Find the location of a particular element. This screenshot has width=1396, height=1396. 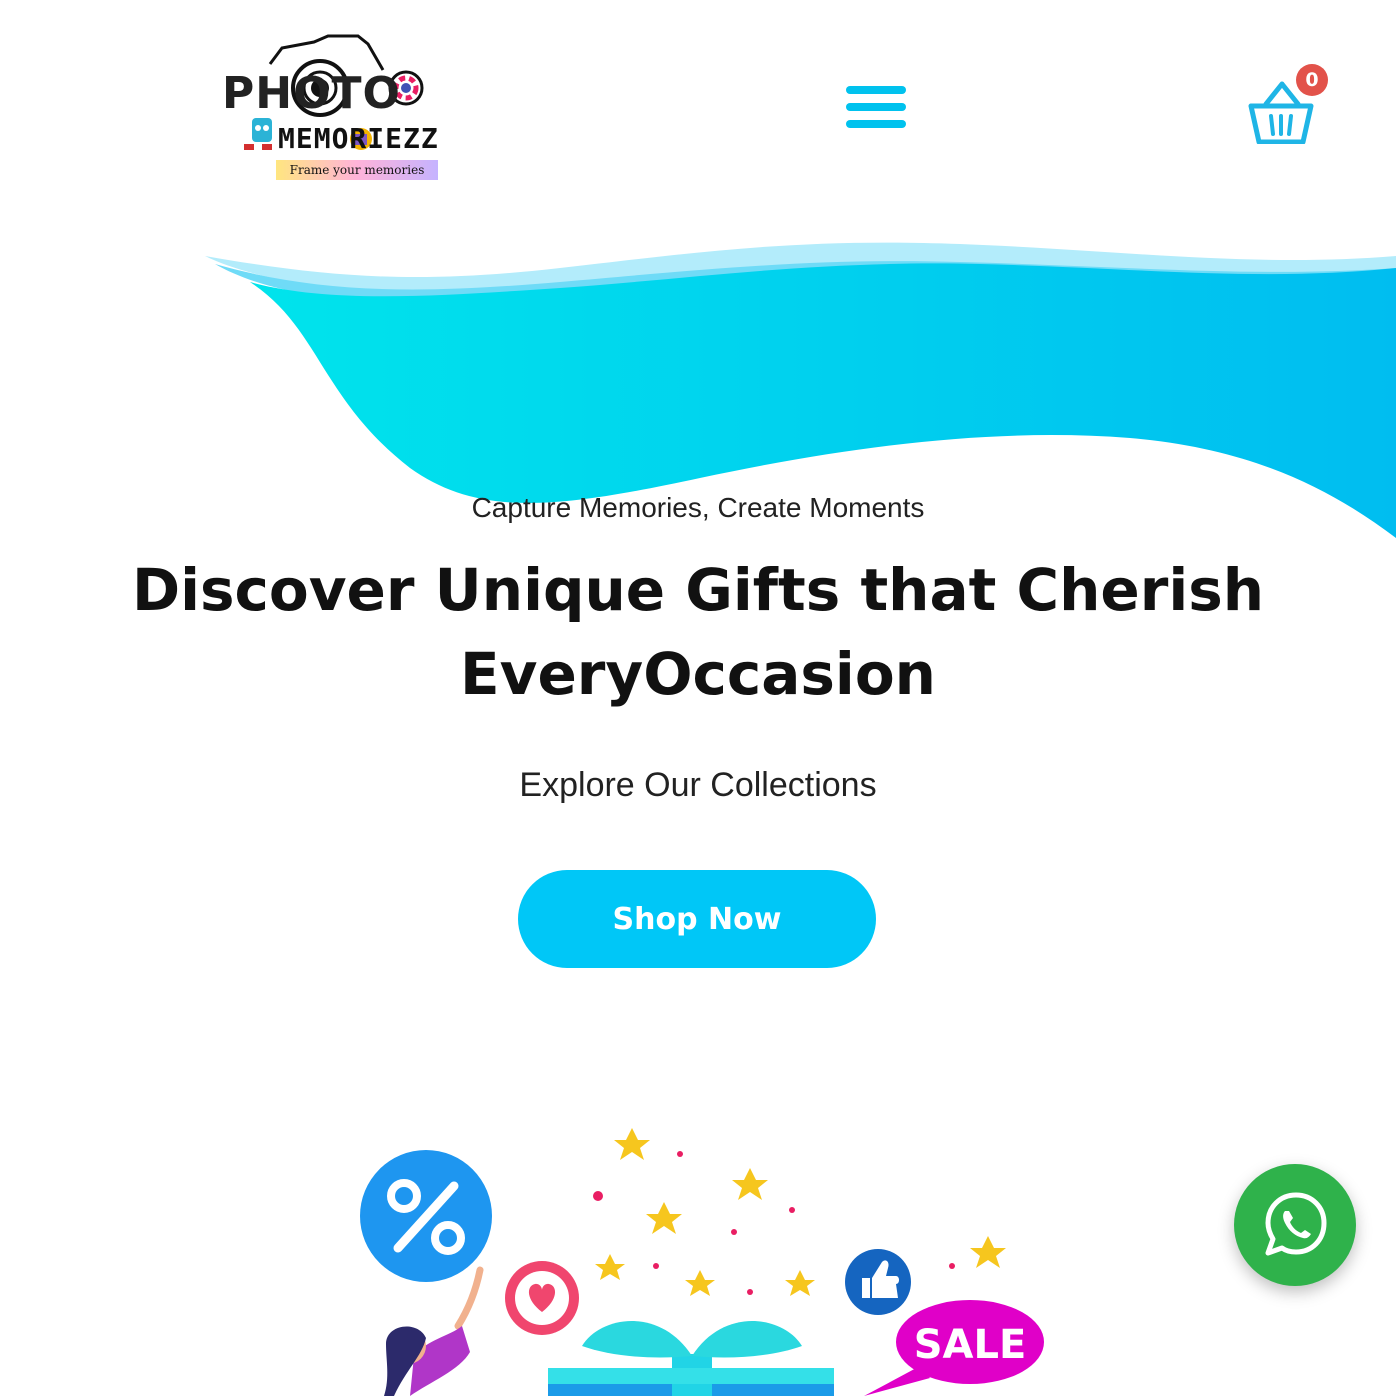

sale-label: SALE is located at coordinates (970, 1345).